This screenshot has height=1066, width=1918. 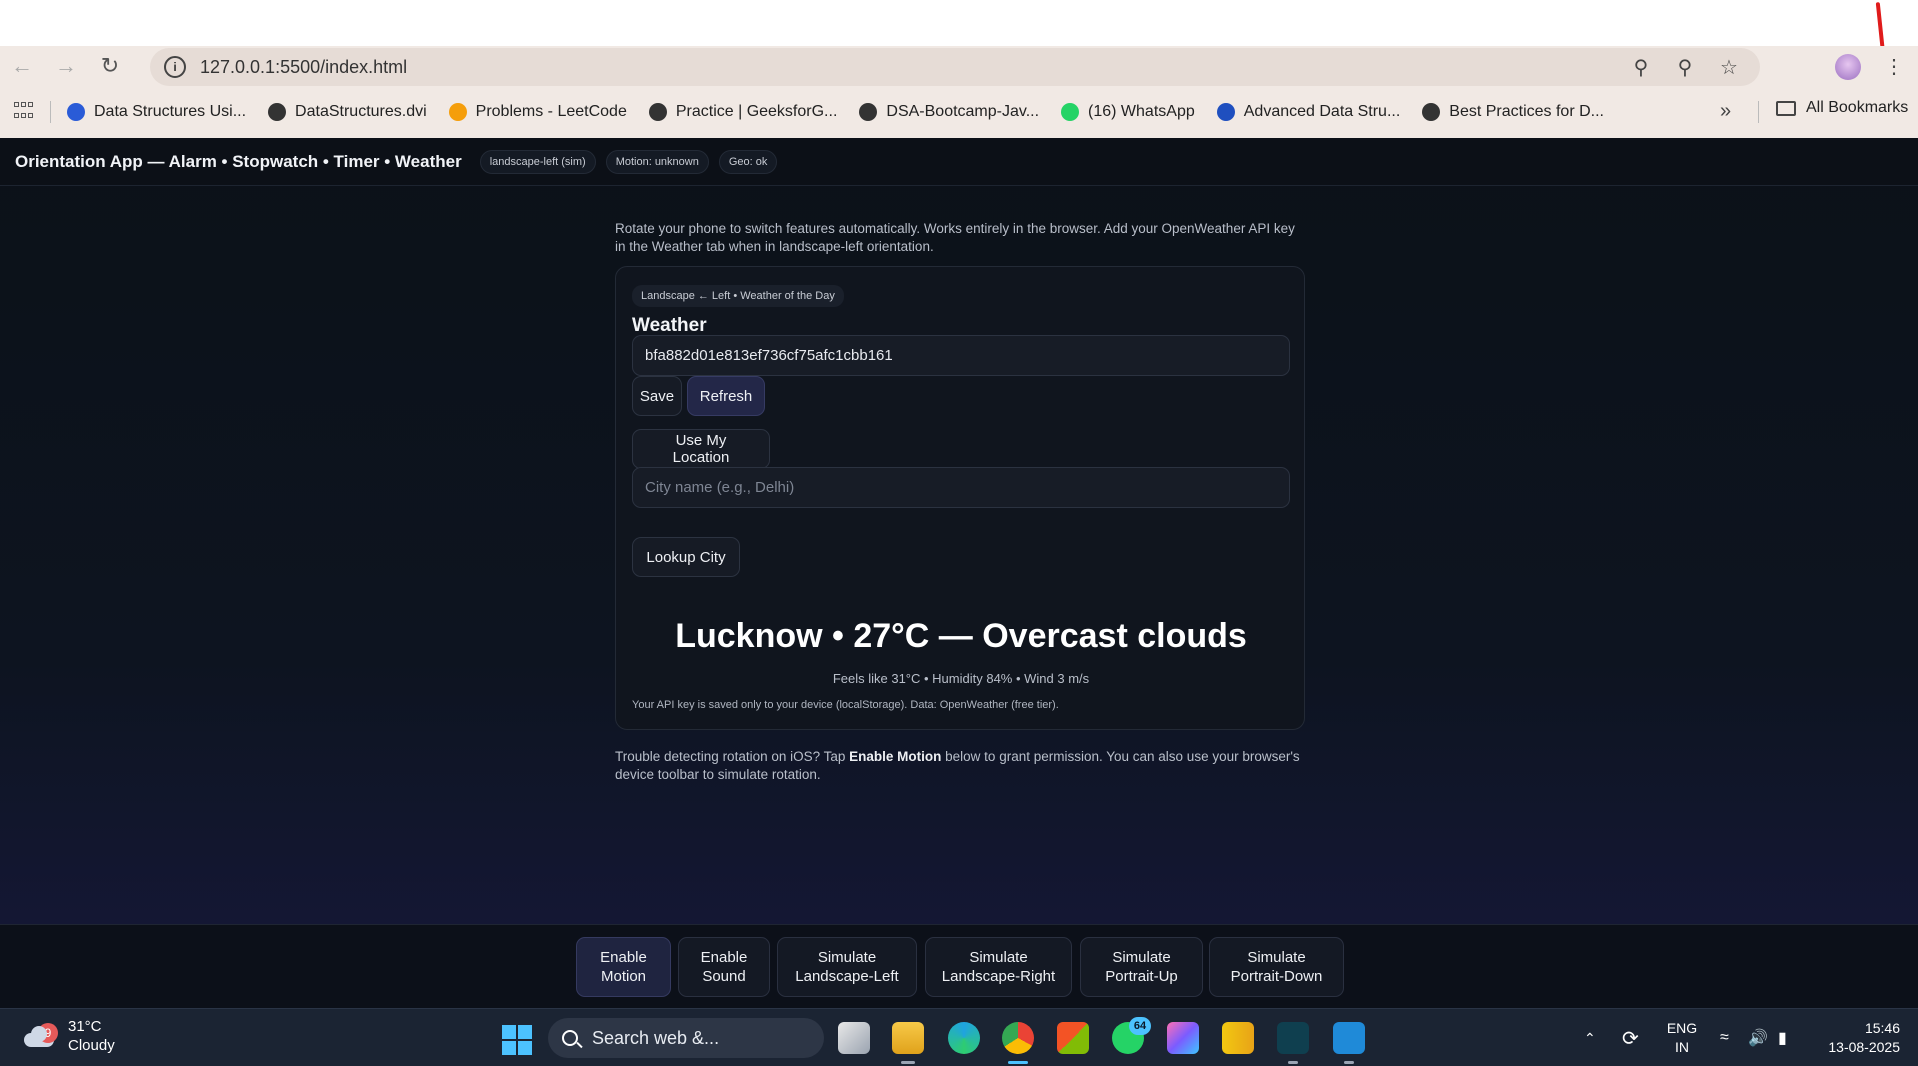 What do you see at coordinates (110, 66) in the screenshot?
I see `reload-icon: ↻` at bounding box center [110, 66].